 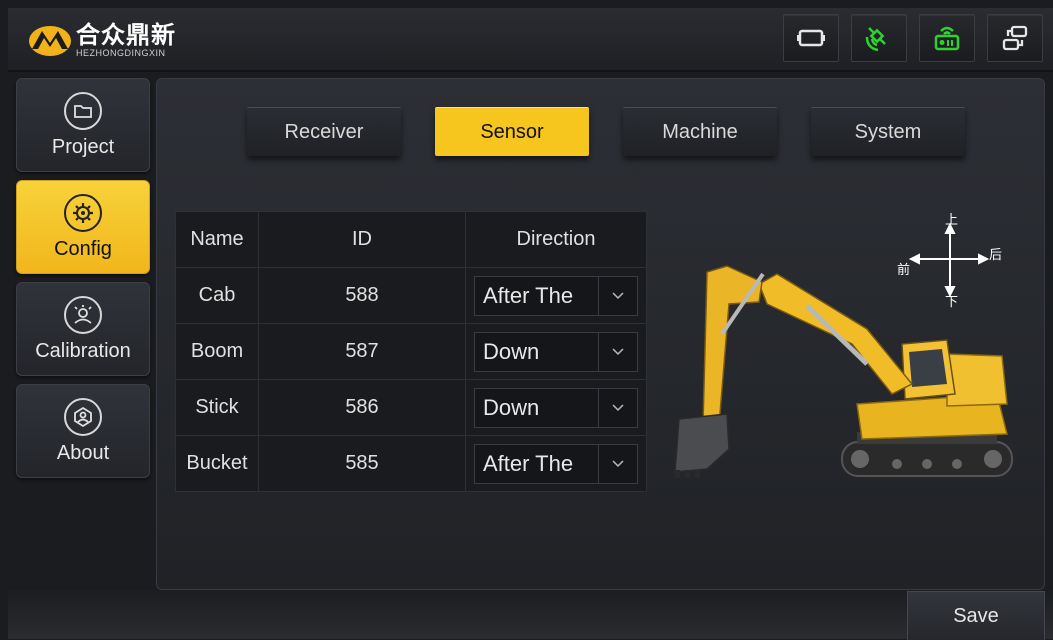 I want to click on satellite-icon, so click(x=875, y=39).